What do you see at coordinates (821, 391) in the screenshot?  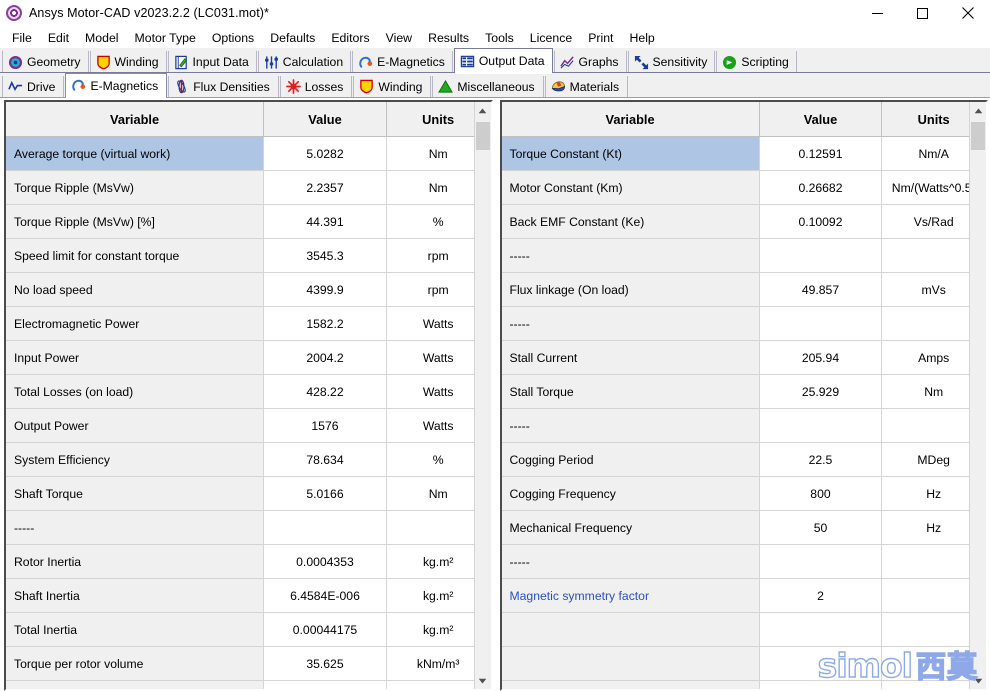 I see `cell-value: 25.929` at bounding box center [821, 391].